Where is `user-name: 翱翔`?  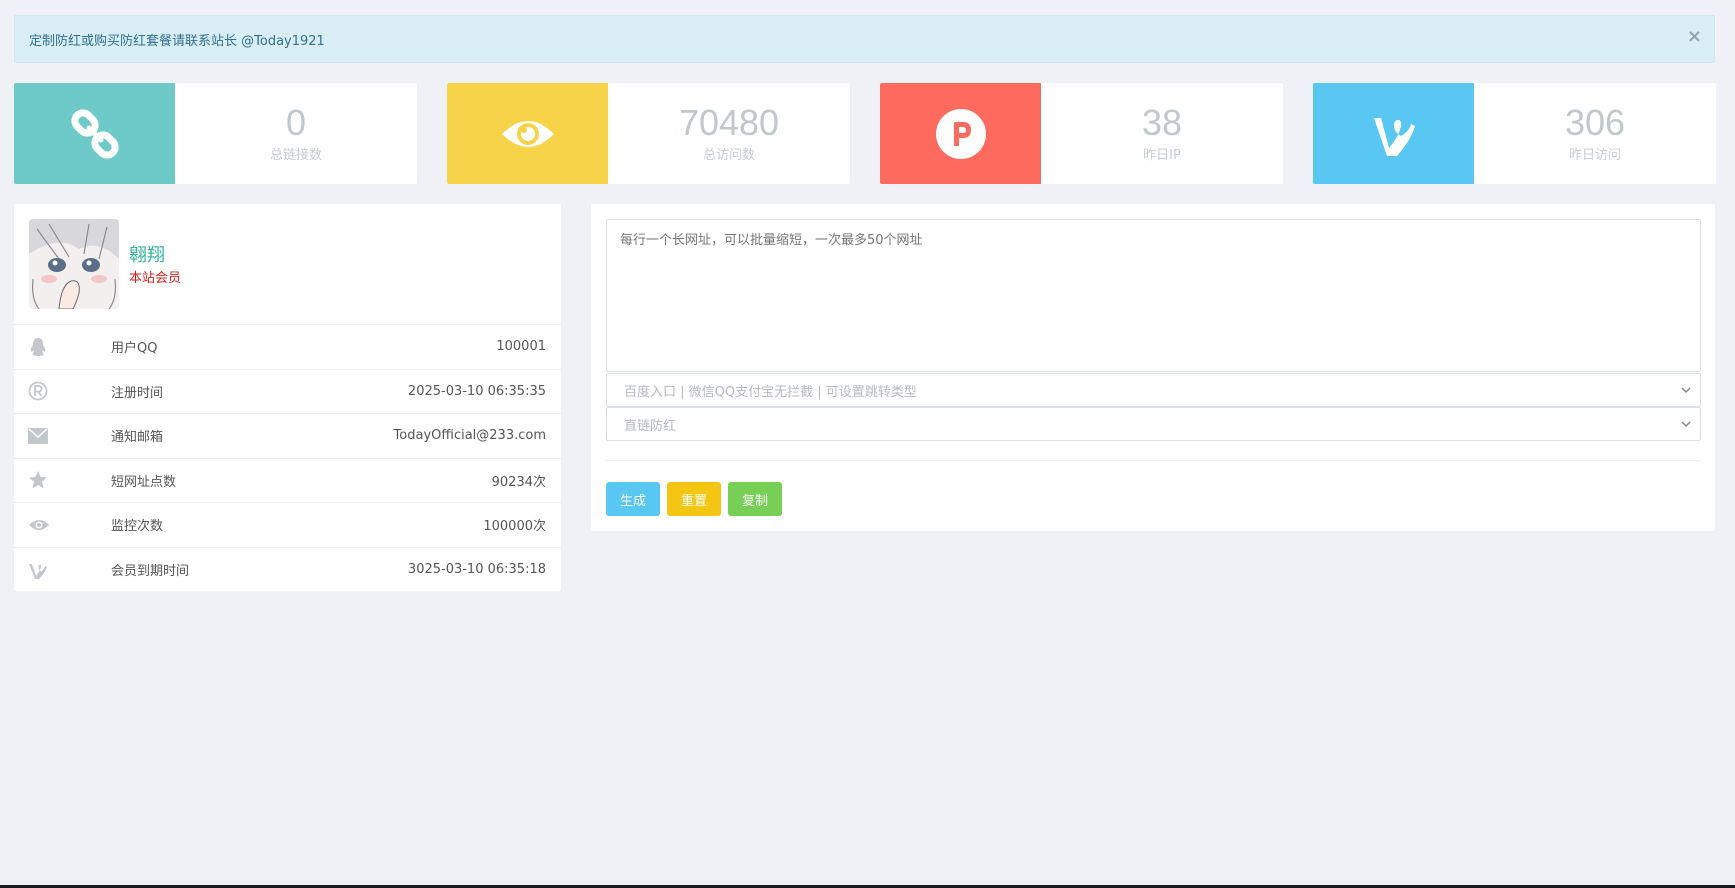
user-name: 翱翔 is located at coordinates (147, 255).